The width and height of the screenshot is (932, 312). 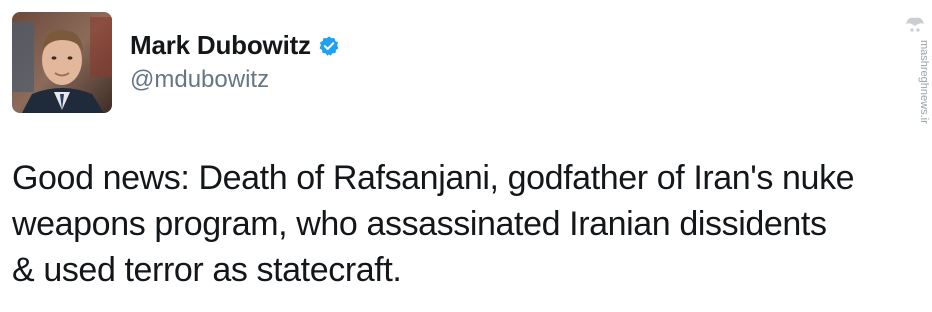 I want to click on verified-badge-icon, so click(x=329, y=46).